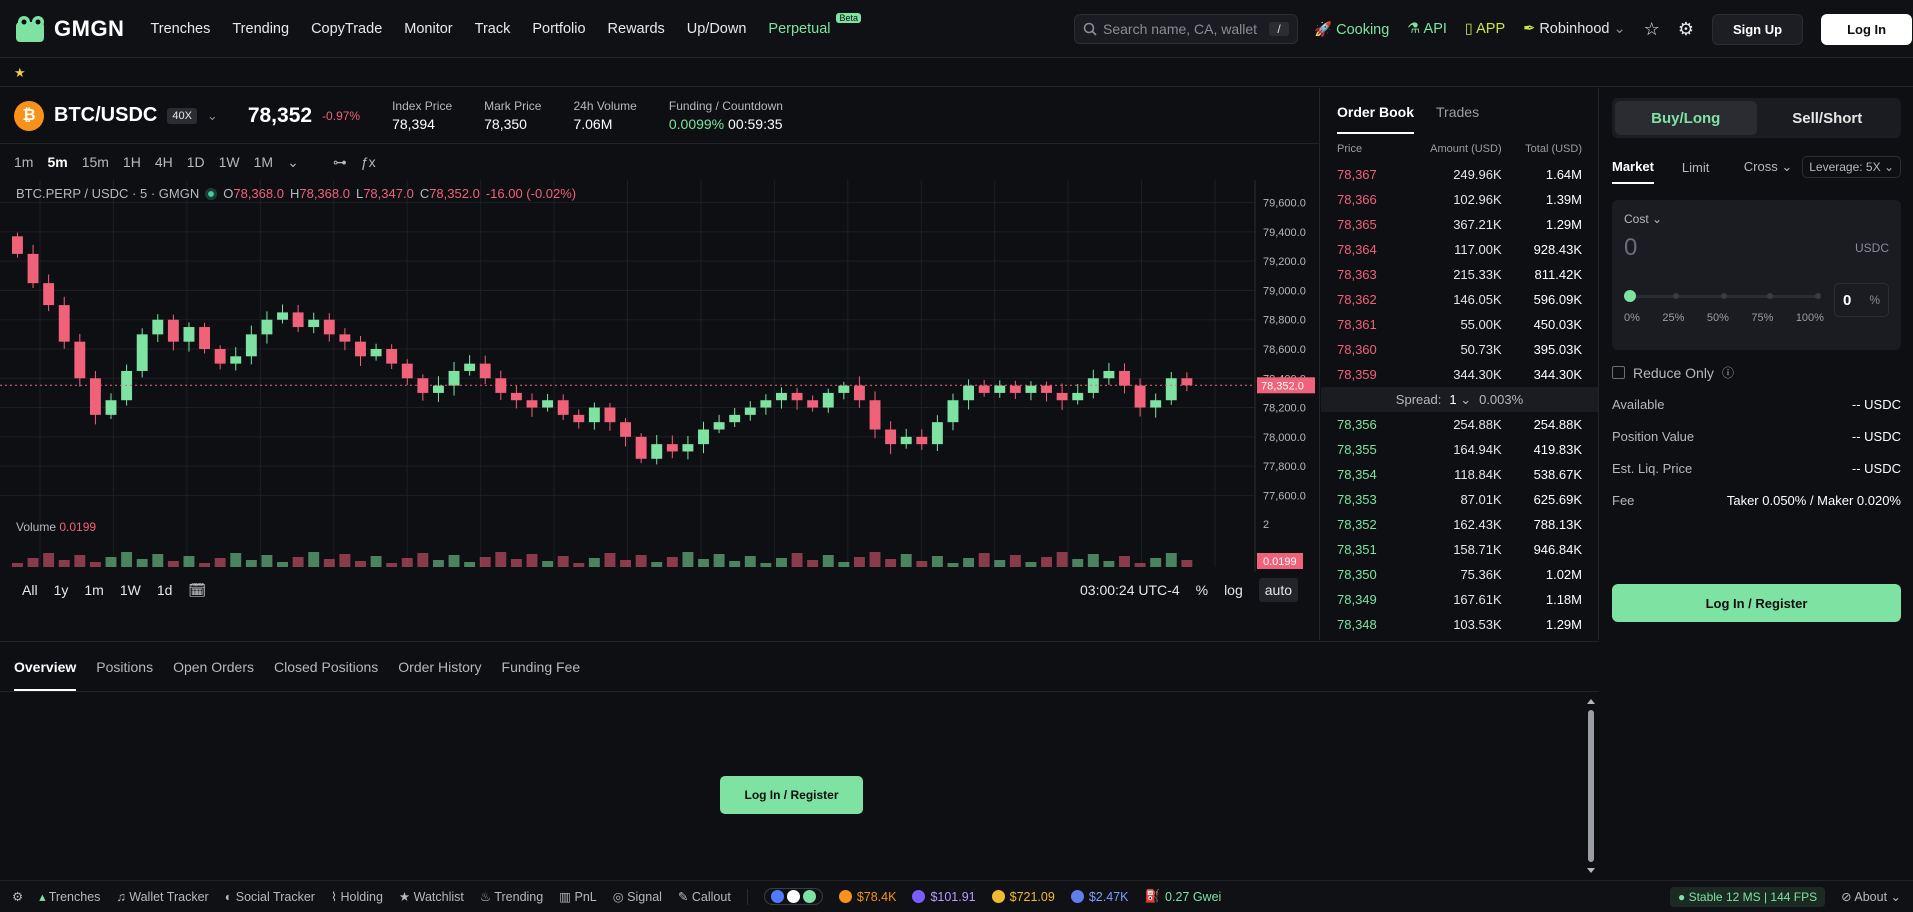 This screenshot has width=1913, height=912. Describe the element at coordinates (428, 29) in the screenshot. I see `nav-monitor: Monitor` at that location.